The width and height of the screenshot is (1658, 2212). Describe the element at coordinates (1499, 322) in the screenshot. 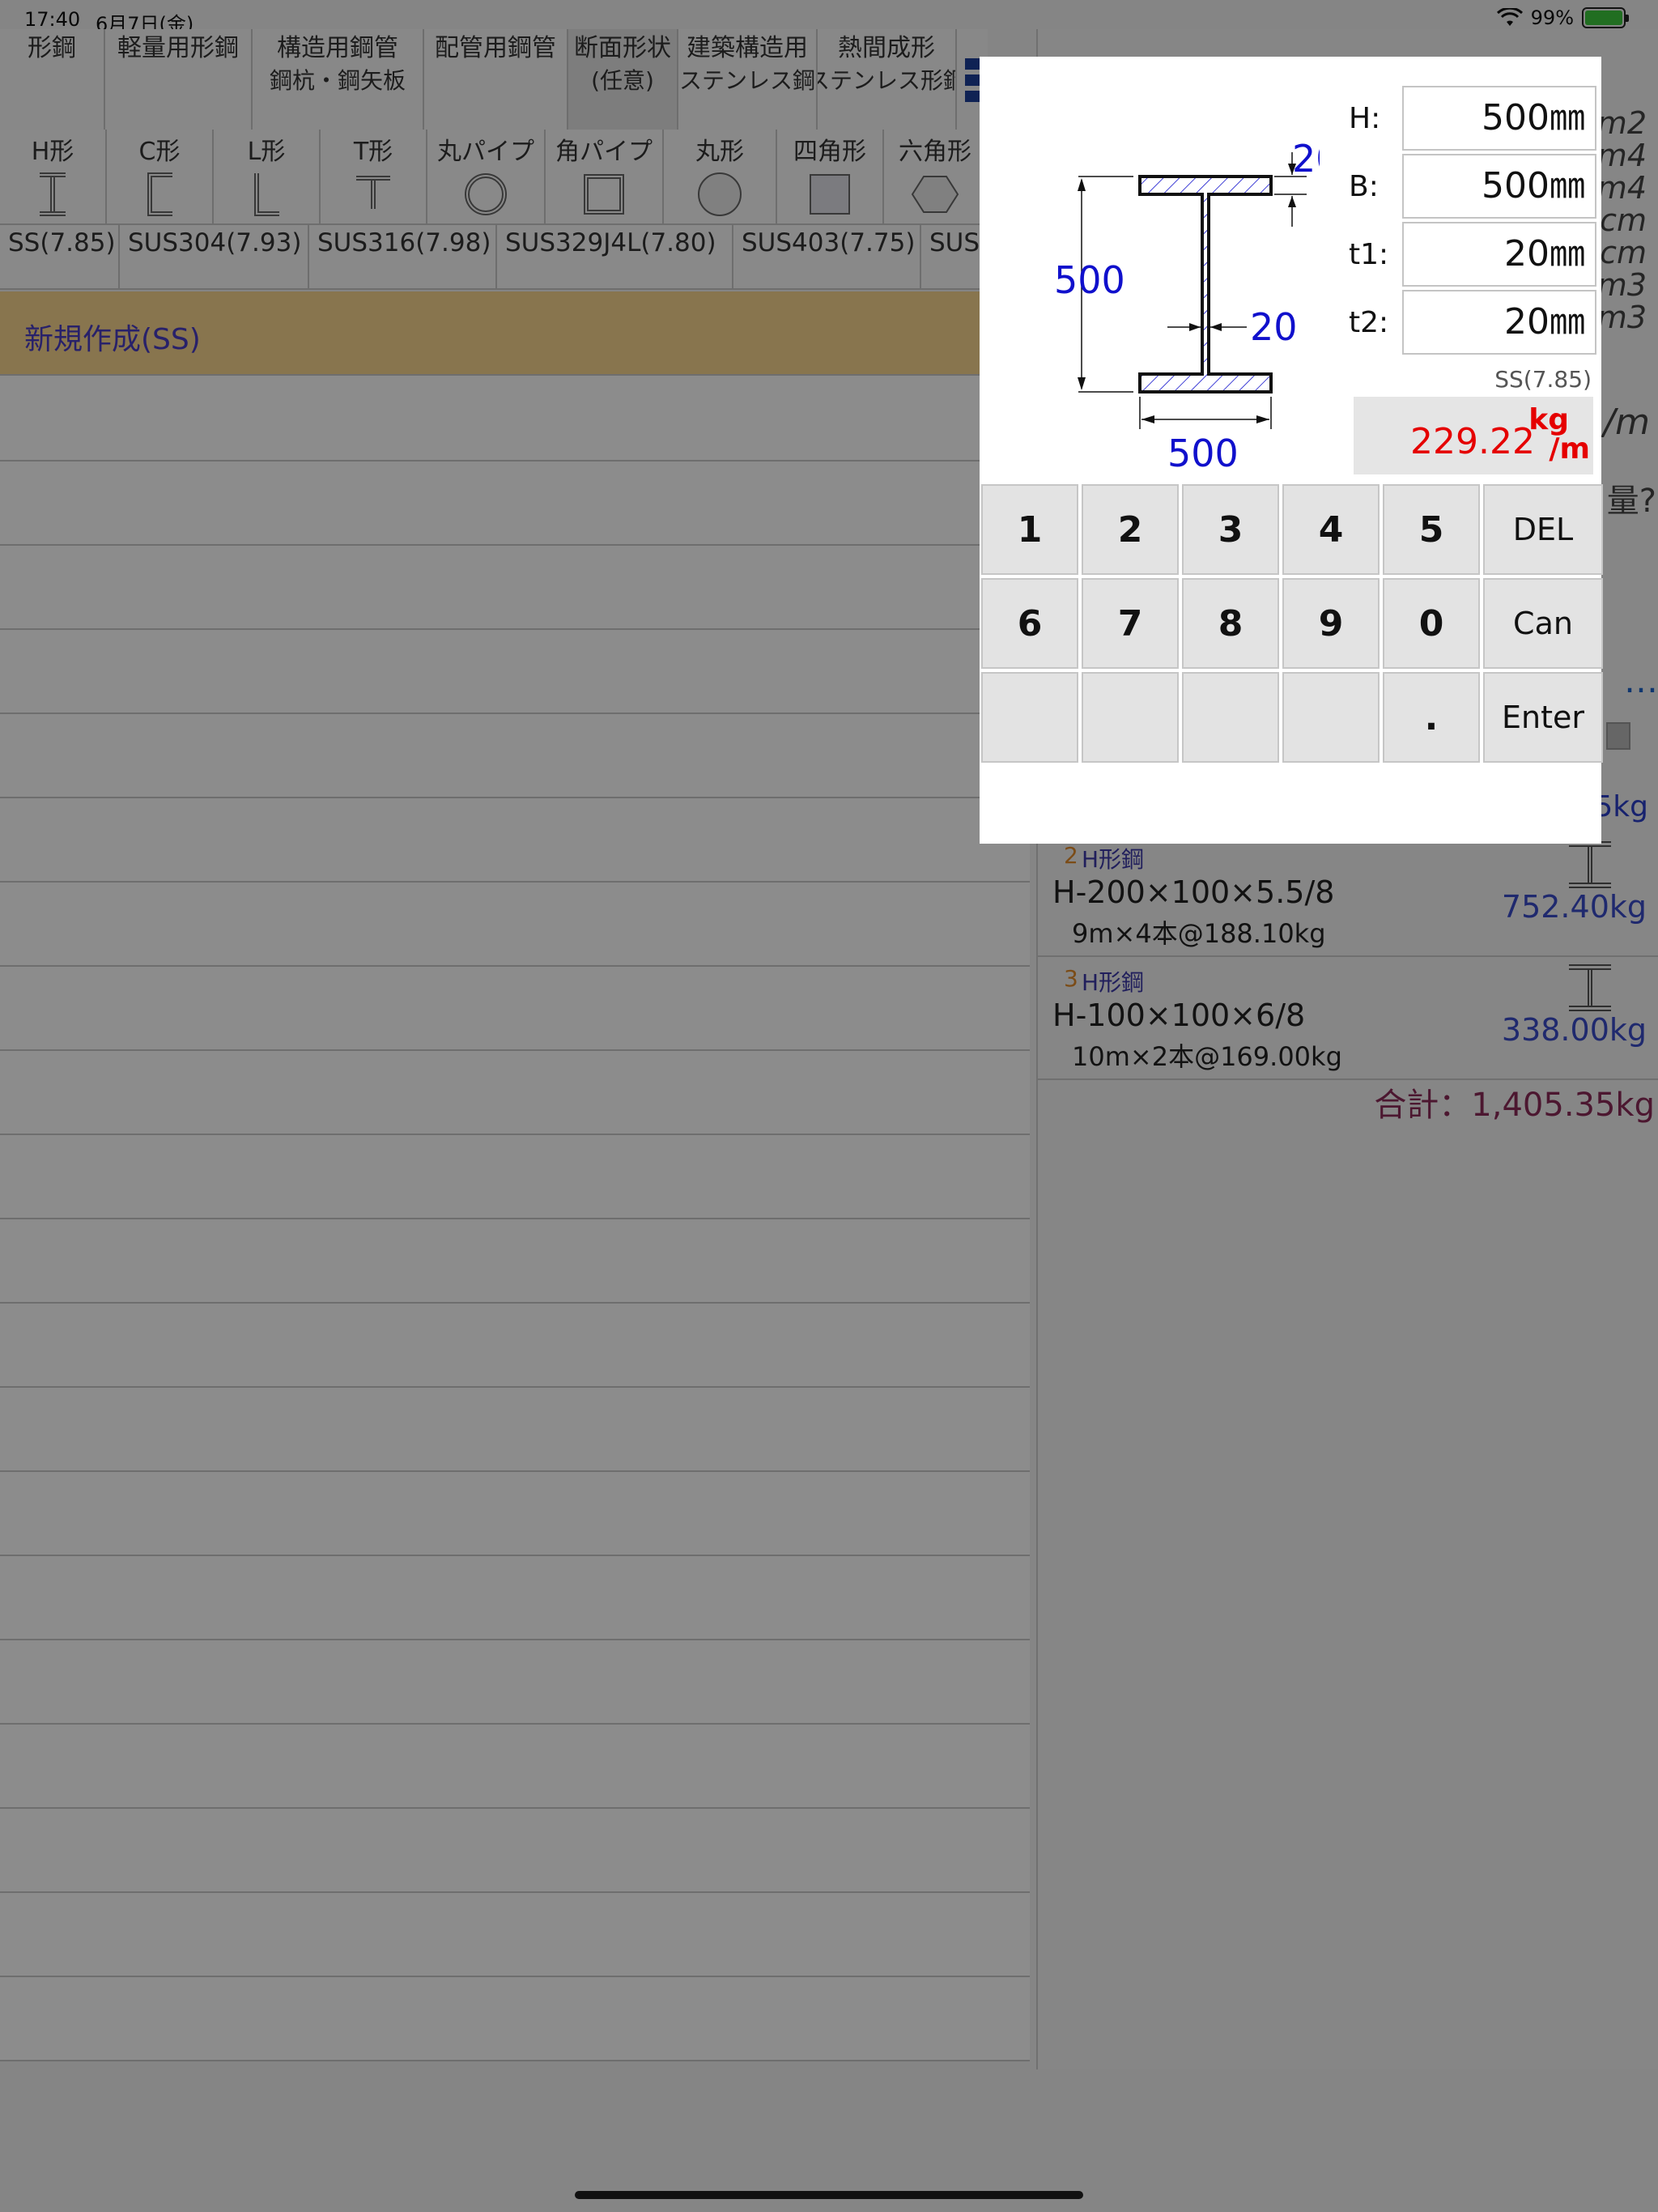

I see `t2-input: 20㎜` at that location.